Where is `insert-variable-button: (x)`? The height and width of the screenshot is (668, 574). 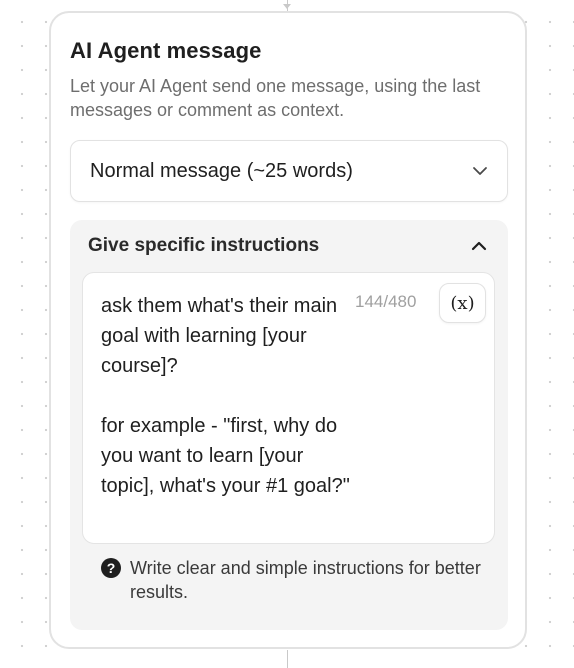
insert-variable-button: (x) is located at coordinates (462, 303).